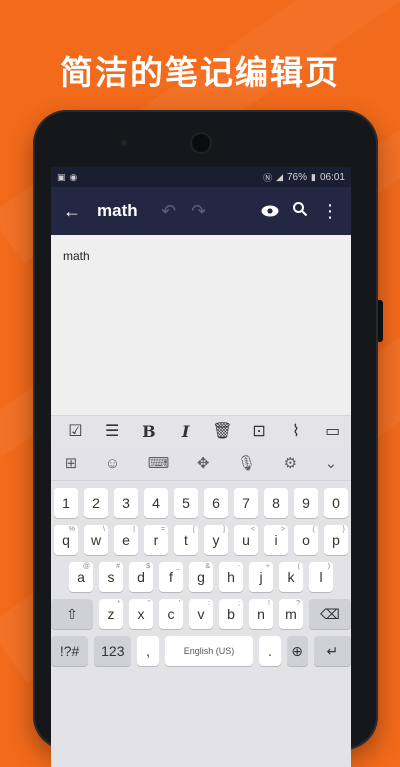 This screenshot has height=767, width=400. Describe the element at coordinates (111, 577) in the screenshot. I see `key-s: s #` at that location.